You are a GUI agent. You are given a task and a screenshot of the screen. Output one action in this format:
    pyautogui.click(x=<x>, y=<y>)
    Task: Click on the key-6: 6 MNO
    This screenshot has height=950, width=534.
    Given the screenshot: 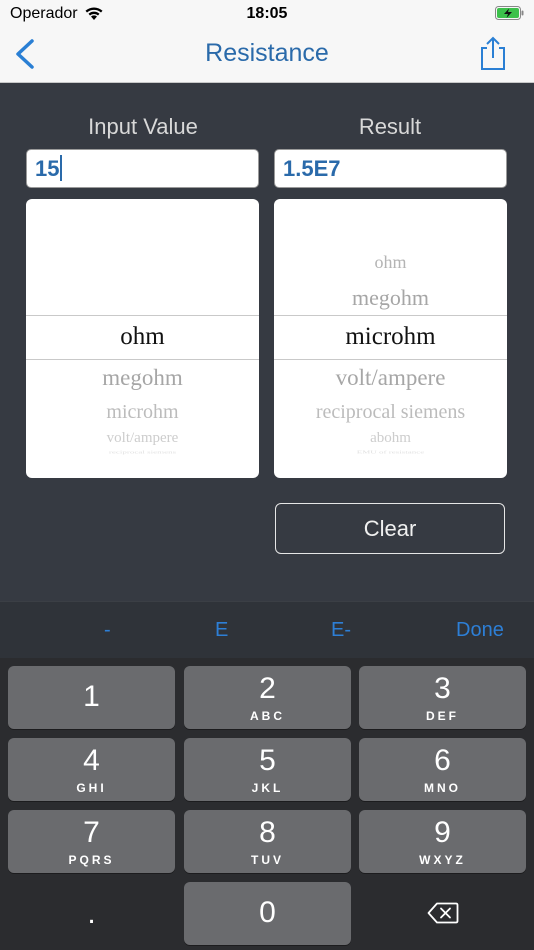 What is the action you would take?
    pyautogui.click(x=442, y=769)
    